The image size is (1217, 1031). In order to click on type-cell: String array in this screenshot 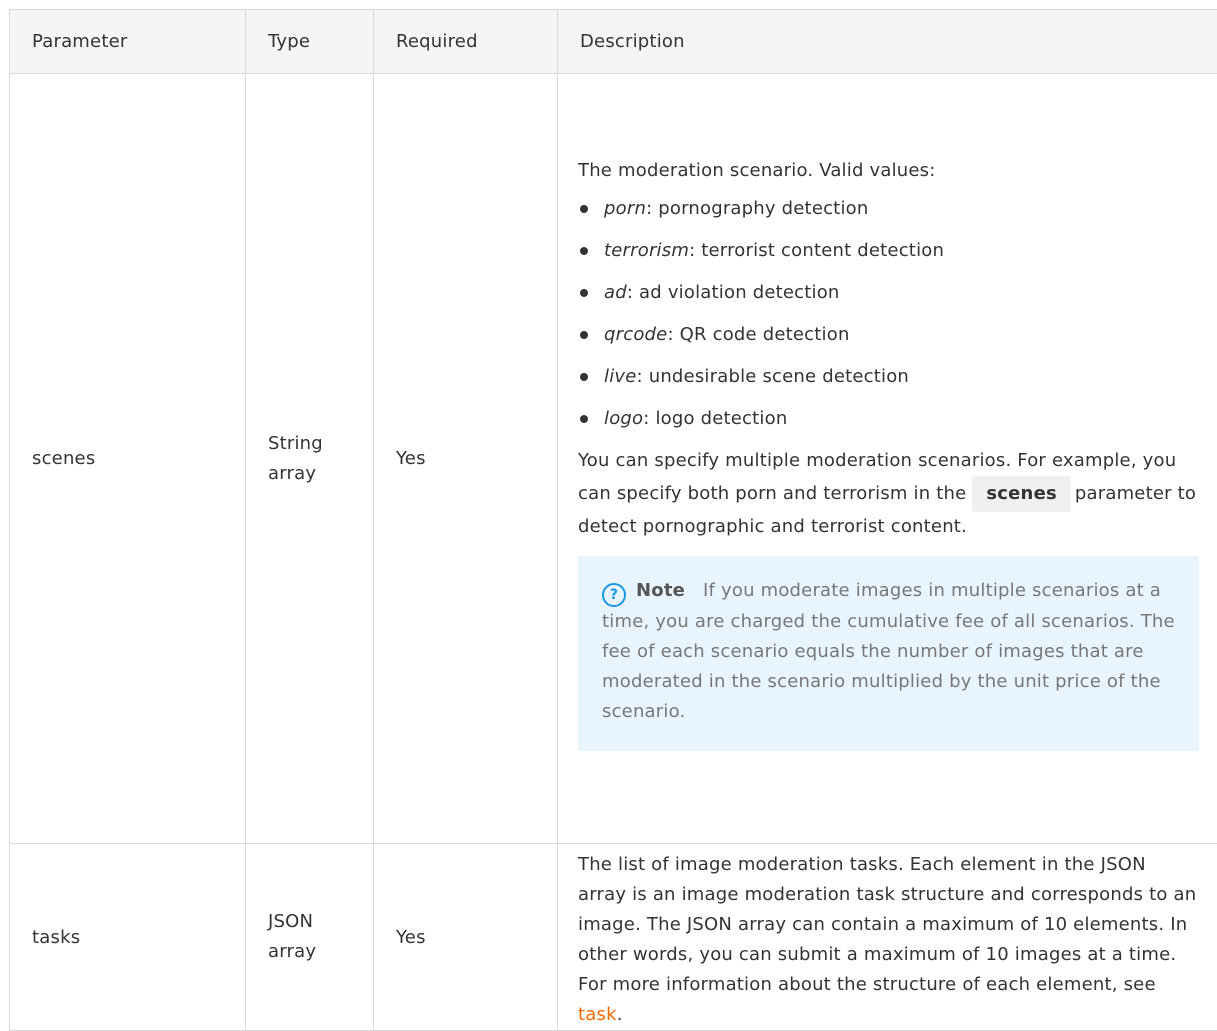, I will do `click(310, 459)`.